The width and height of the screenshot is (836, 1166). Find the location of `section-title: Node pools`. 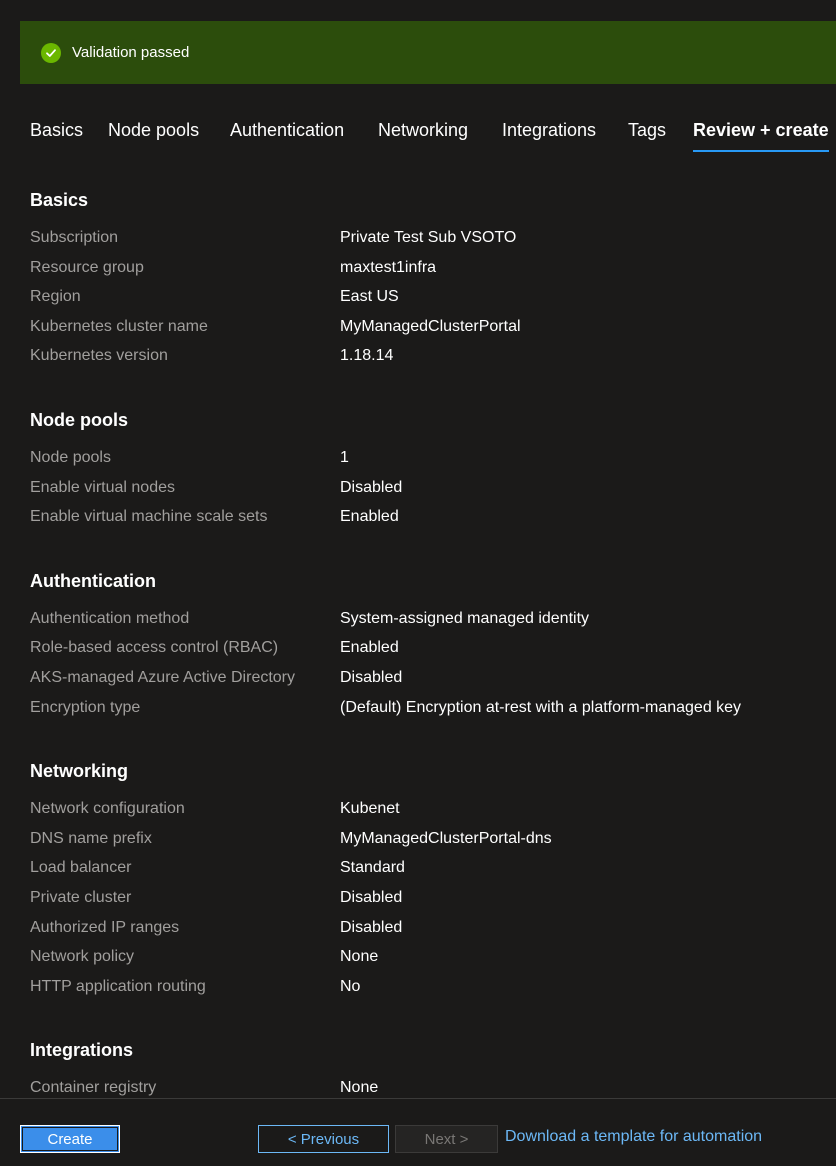

section-title: Node pools is located at coordinates (79, 419).